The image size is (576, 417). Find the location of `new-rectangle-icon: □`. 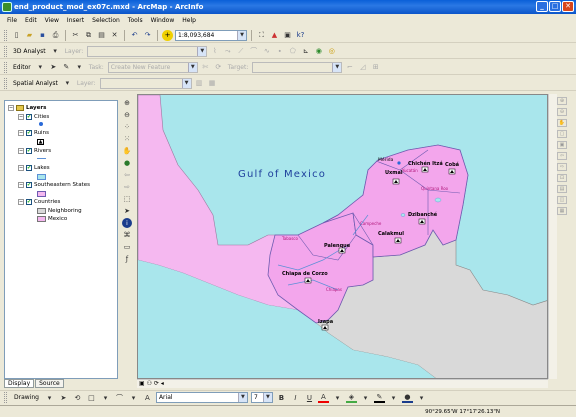

new-rectangle-icon: □ is located at coordinates (91, 397).